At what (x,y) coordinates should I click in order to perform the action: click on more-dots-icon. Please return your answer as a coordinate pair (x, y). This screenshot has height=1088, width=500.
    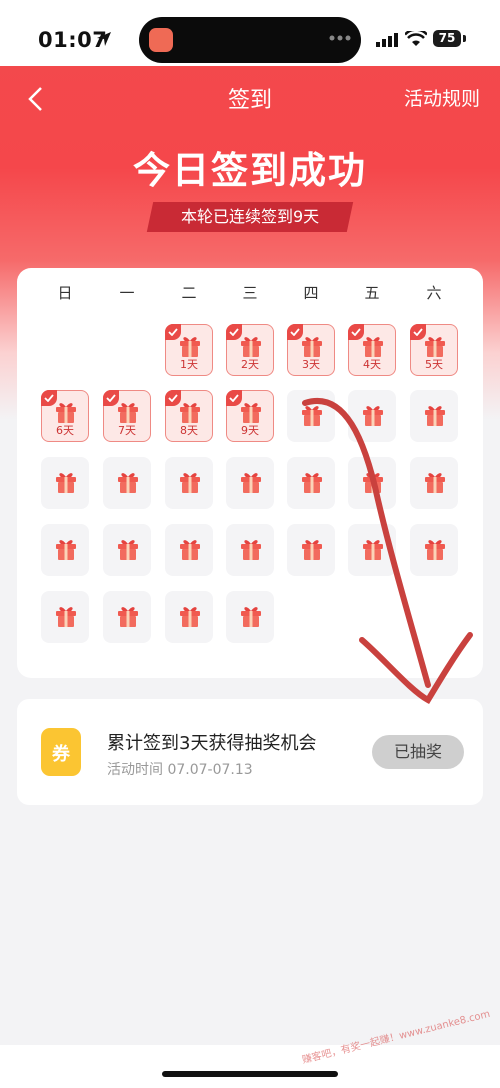
    Looking at the image, I should click on (340, 38).